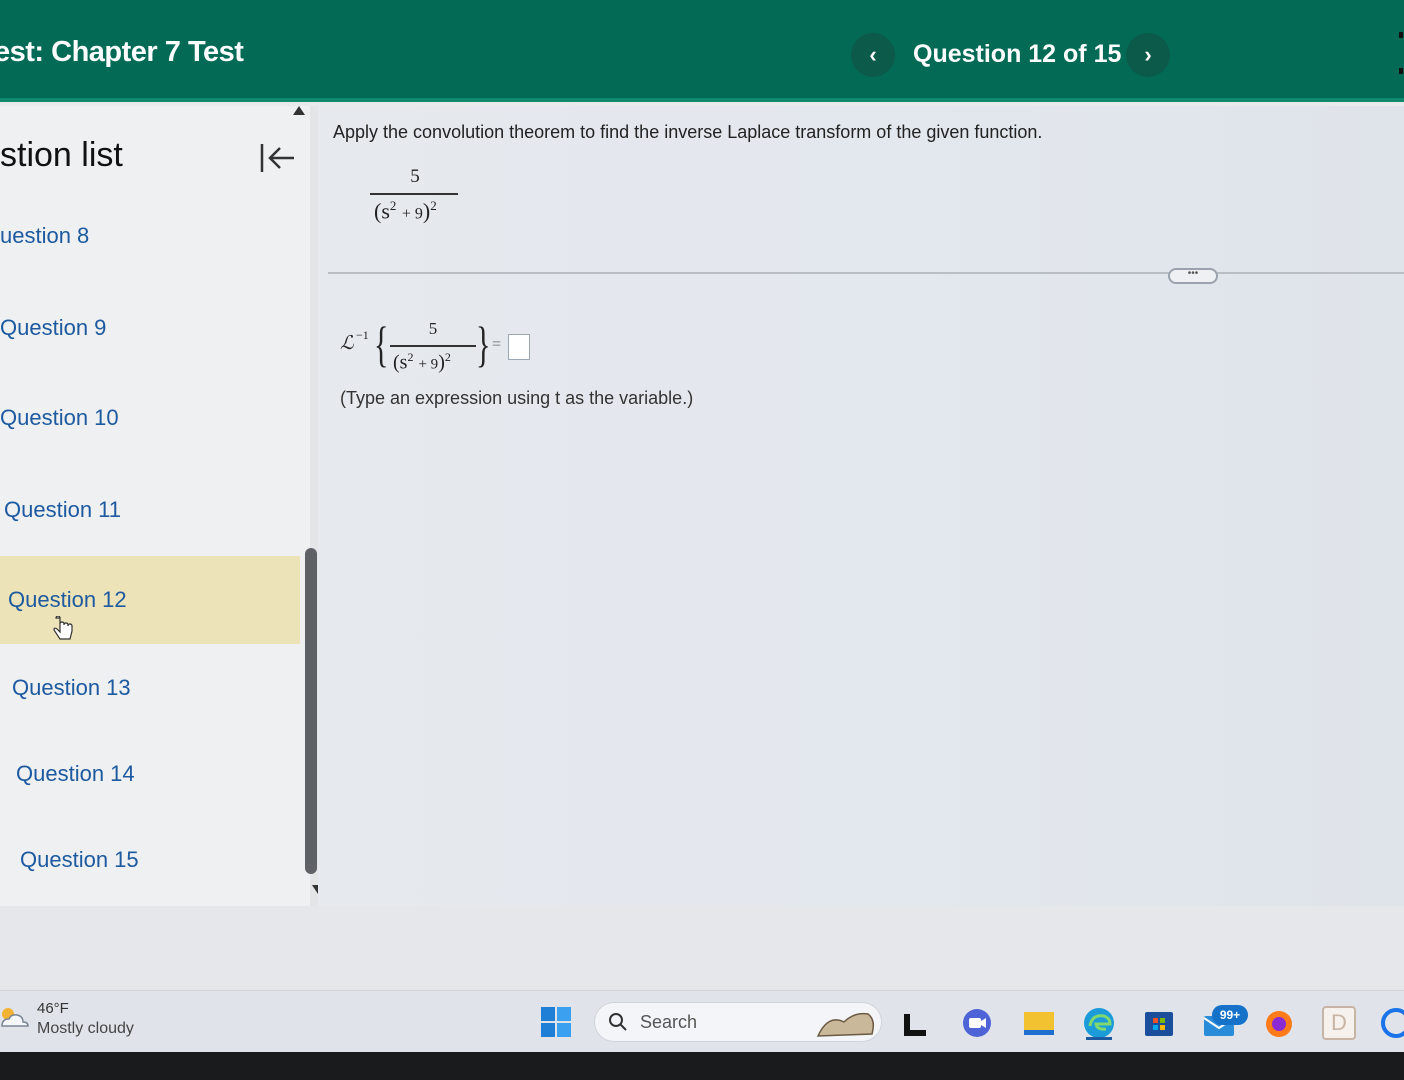 The image size is (1404, 1080). I want to click on question-item-14: Question 14, so click(150, 774).